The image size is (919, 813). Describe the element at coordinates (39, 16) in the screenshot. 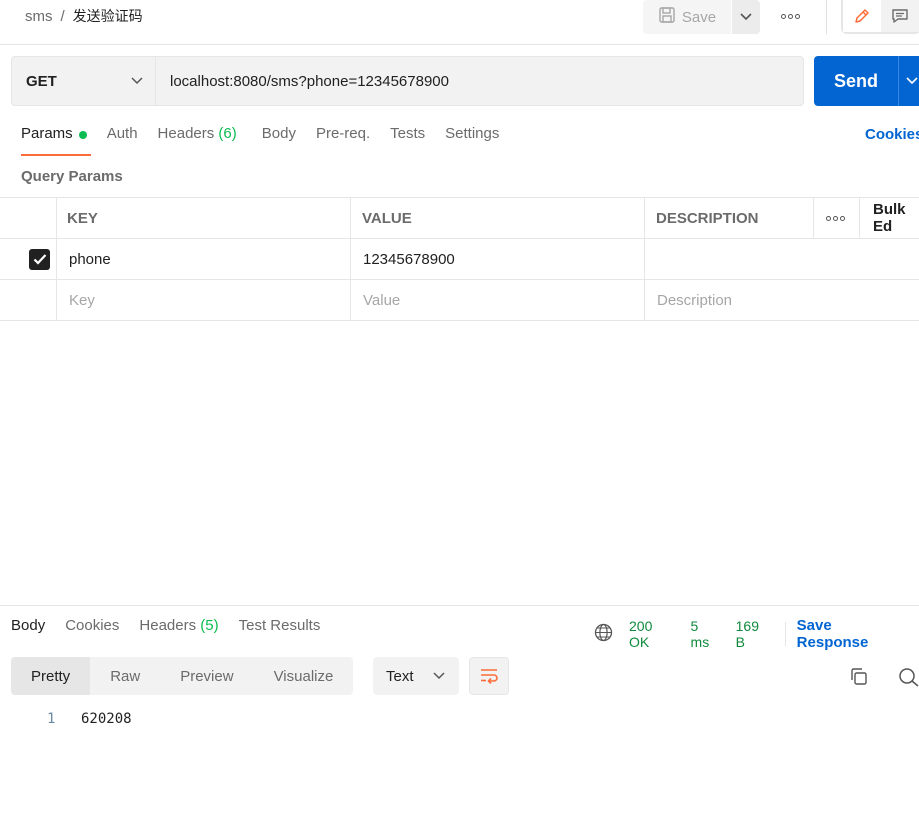

I see `breadcrumb-collection: sms` at that location.